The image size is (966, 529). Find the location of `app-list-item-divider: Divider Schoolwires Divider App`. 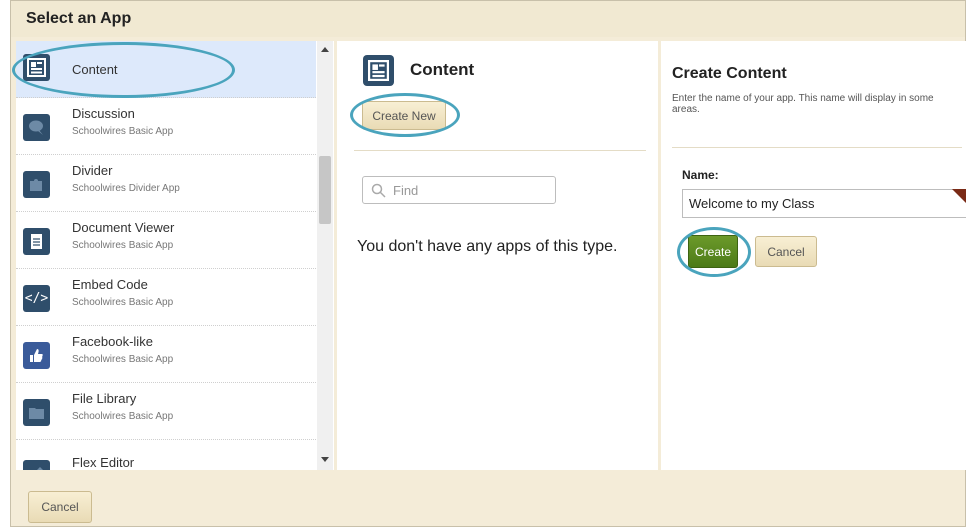

app-list-item-divider: Divider Schoolwires Divider App is located at coordinates (166, 183).